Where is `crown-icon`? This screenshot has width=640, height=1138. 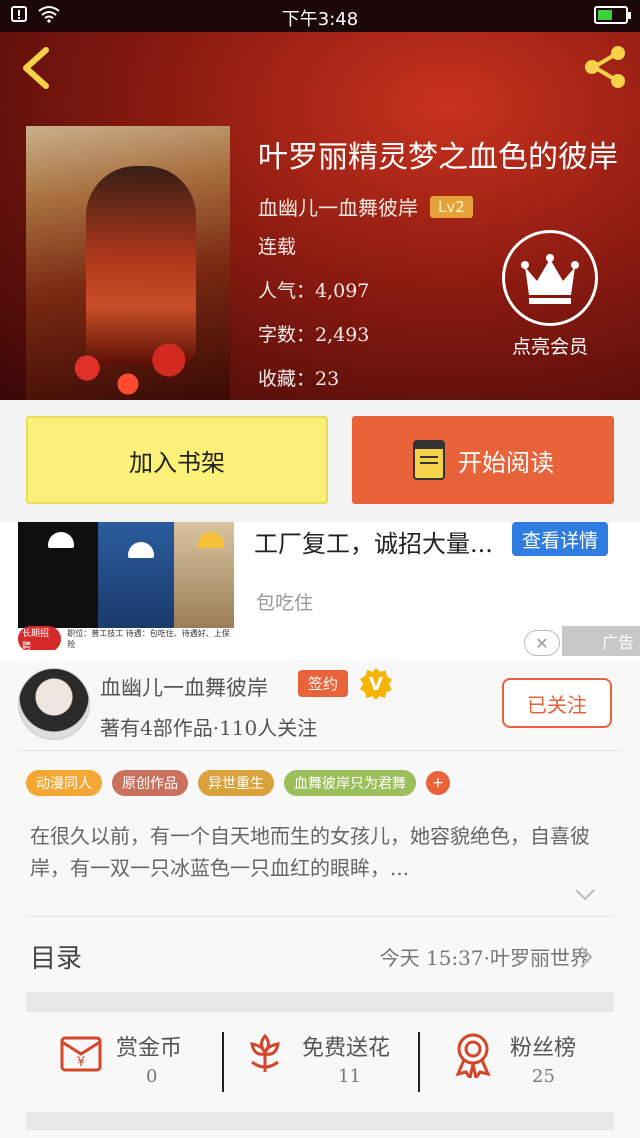 crown-icon is located at coordinates (550, 279).